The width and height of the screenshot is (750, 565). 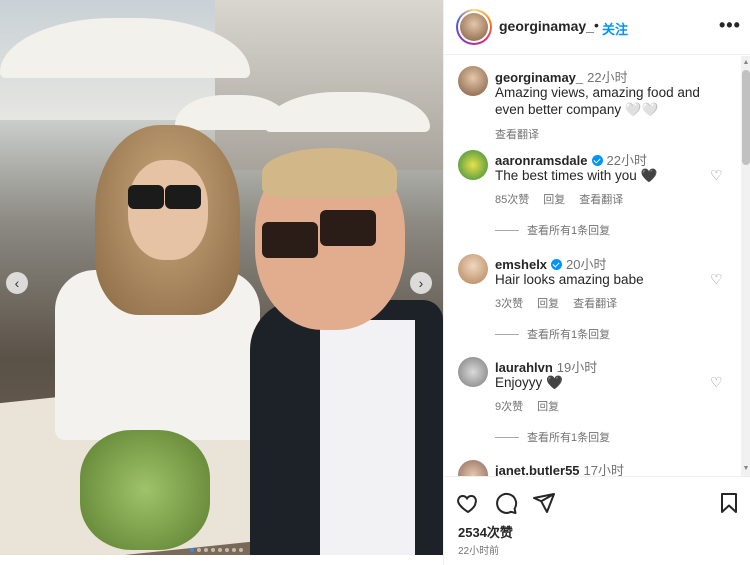 I want to click on scroll-up-icon: ▲, so click(x=745, y=63).